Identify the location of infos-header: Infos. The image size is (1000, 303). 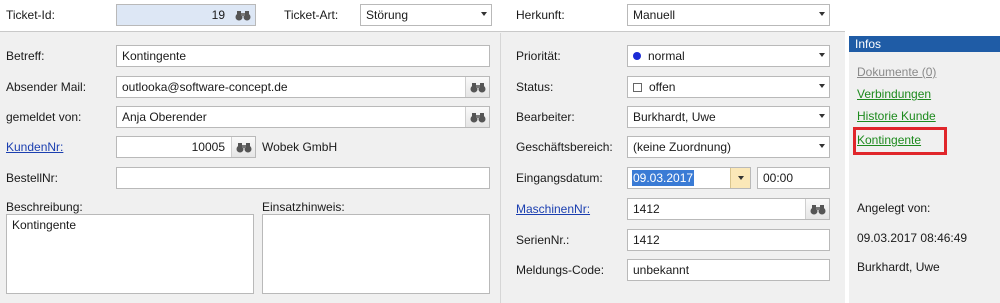
(924, 44).